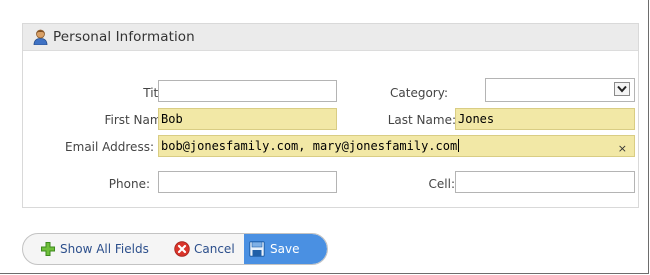  I want to click on red-cancel-icon, so click(182, 249).